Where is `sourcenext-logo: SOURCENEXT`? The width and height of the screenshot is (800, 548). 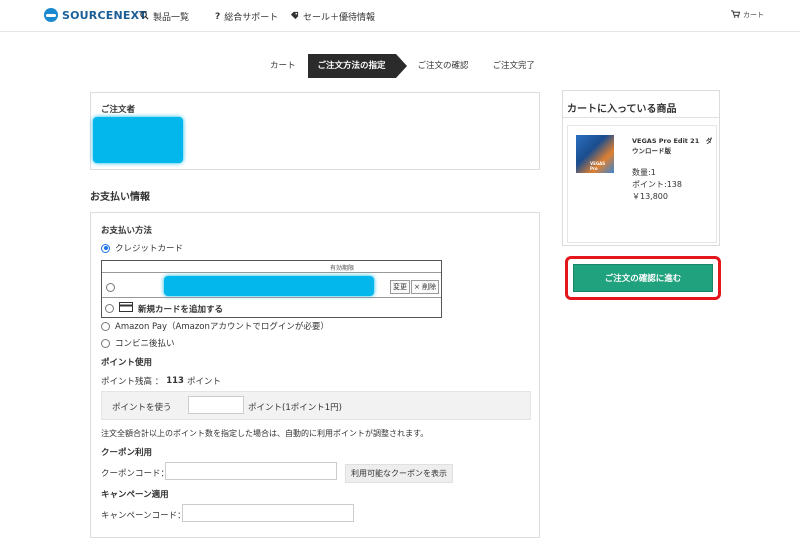 sourcenext-logo: SOURCENEXT is located at coordinates (95, 15).